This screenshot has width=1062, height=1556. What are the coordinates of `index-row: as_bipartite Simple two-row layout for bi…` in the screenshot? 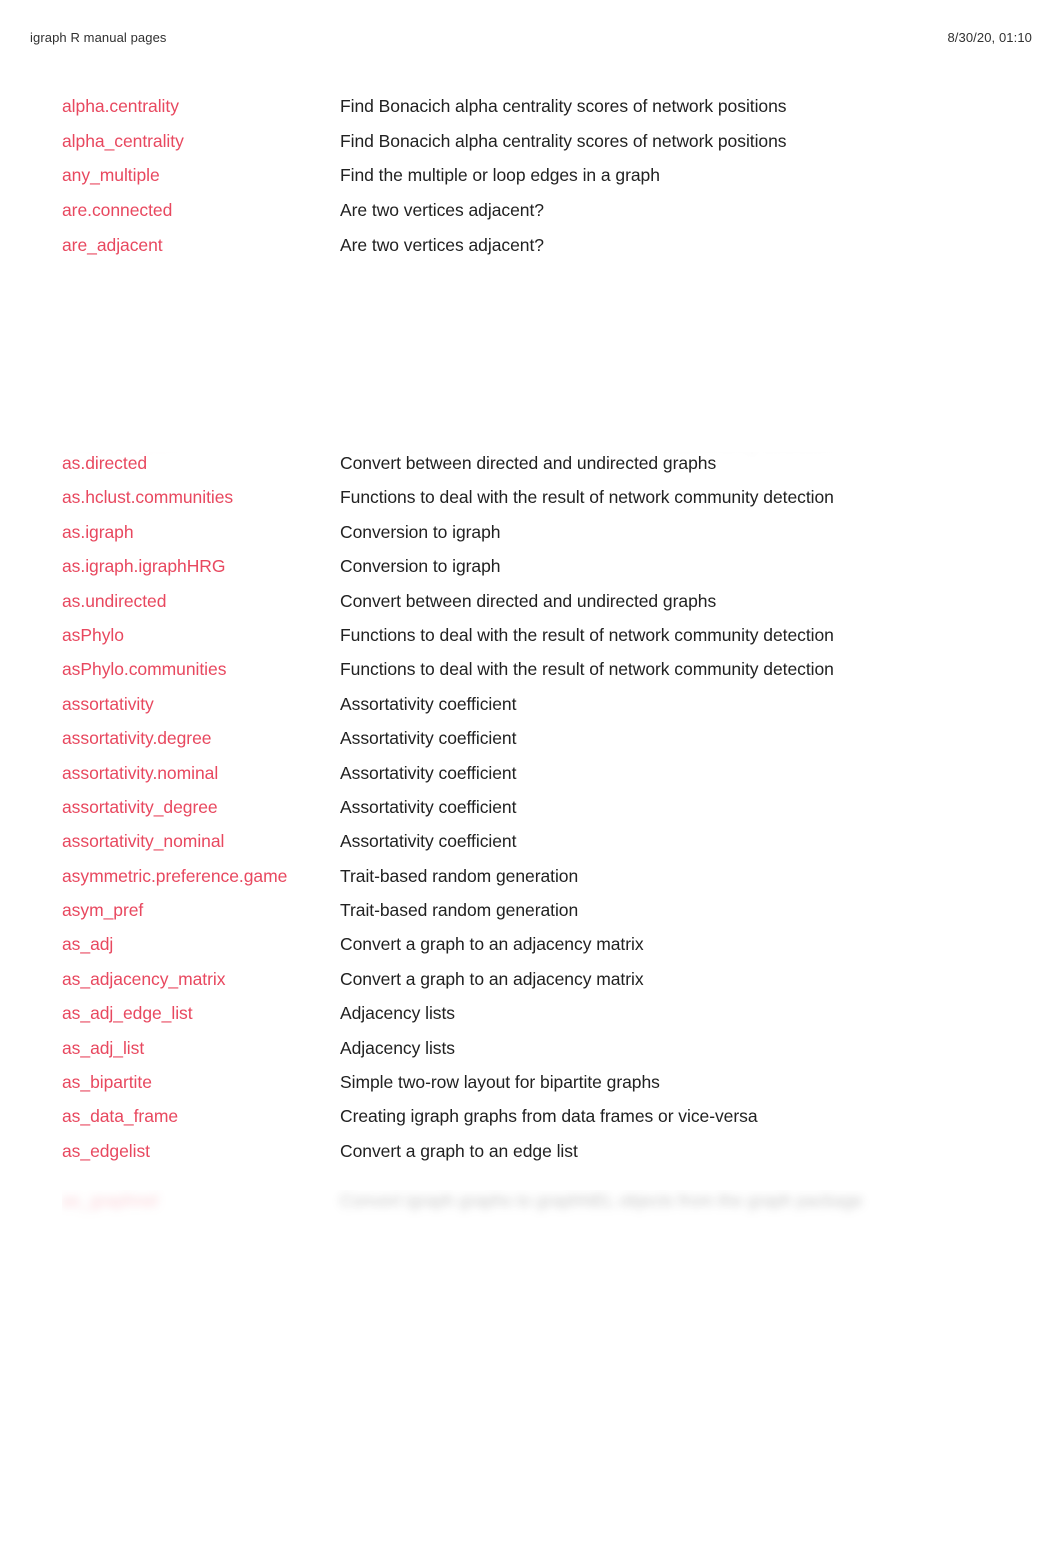 It's located at (542, 1088).